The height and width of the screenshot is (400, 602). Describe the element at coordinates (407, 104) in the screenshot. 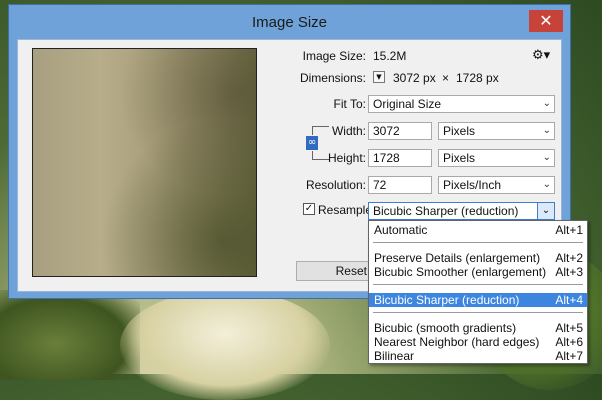

I see `fit-to-value: Original Size` at that location.